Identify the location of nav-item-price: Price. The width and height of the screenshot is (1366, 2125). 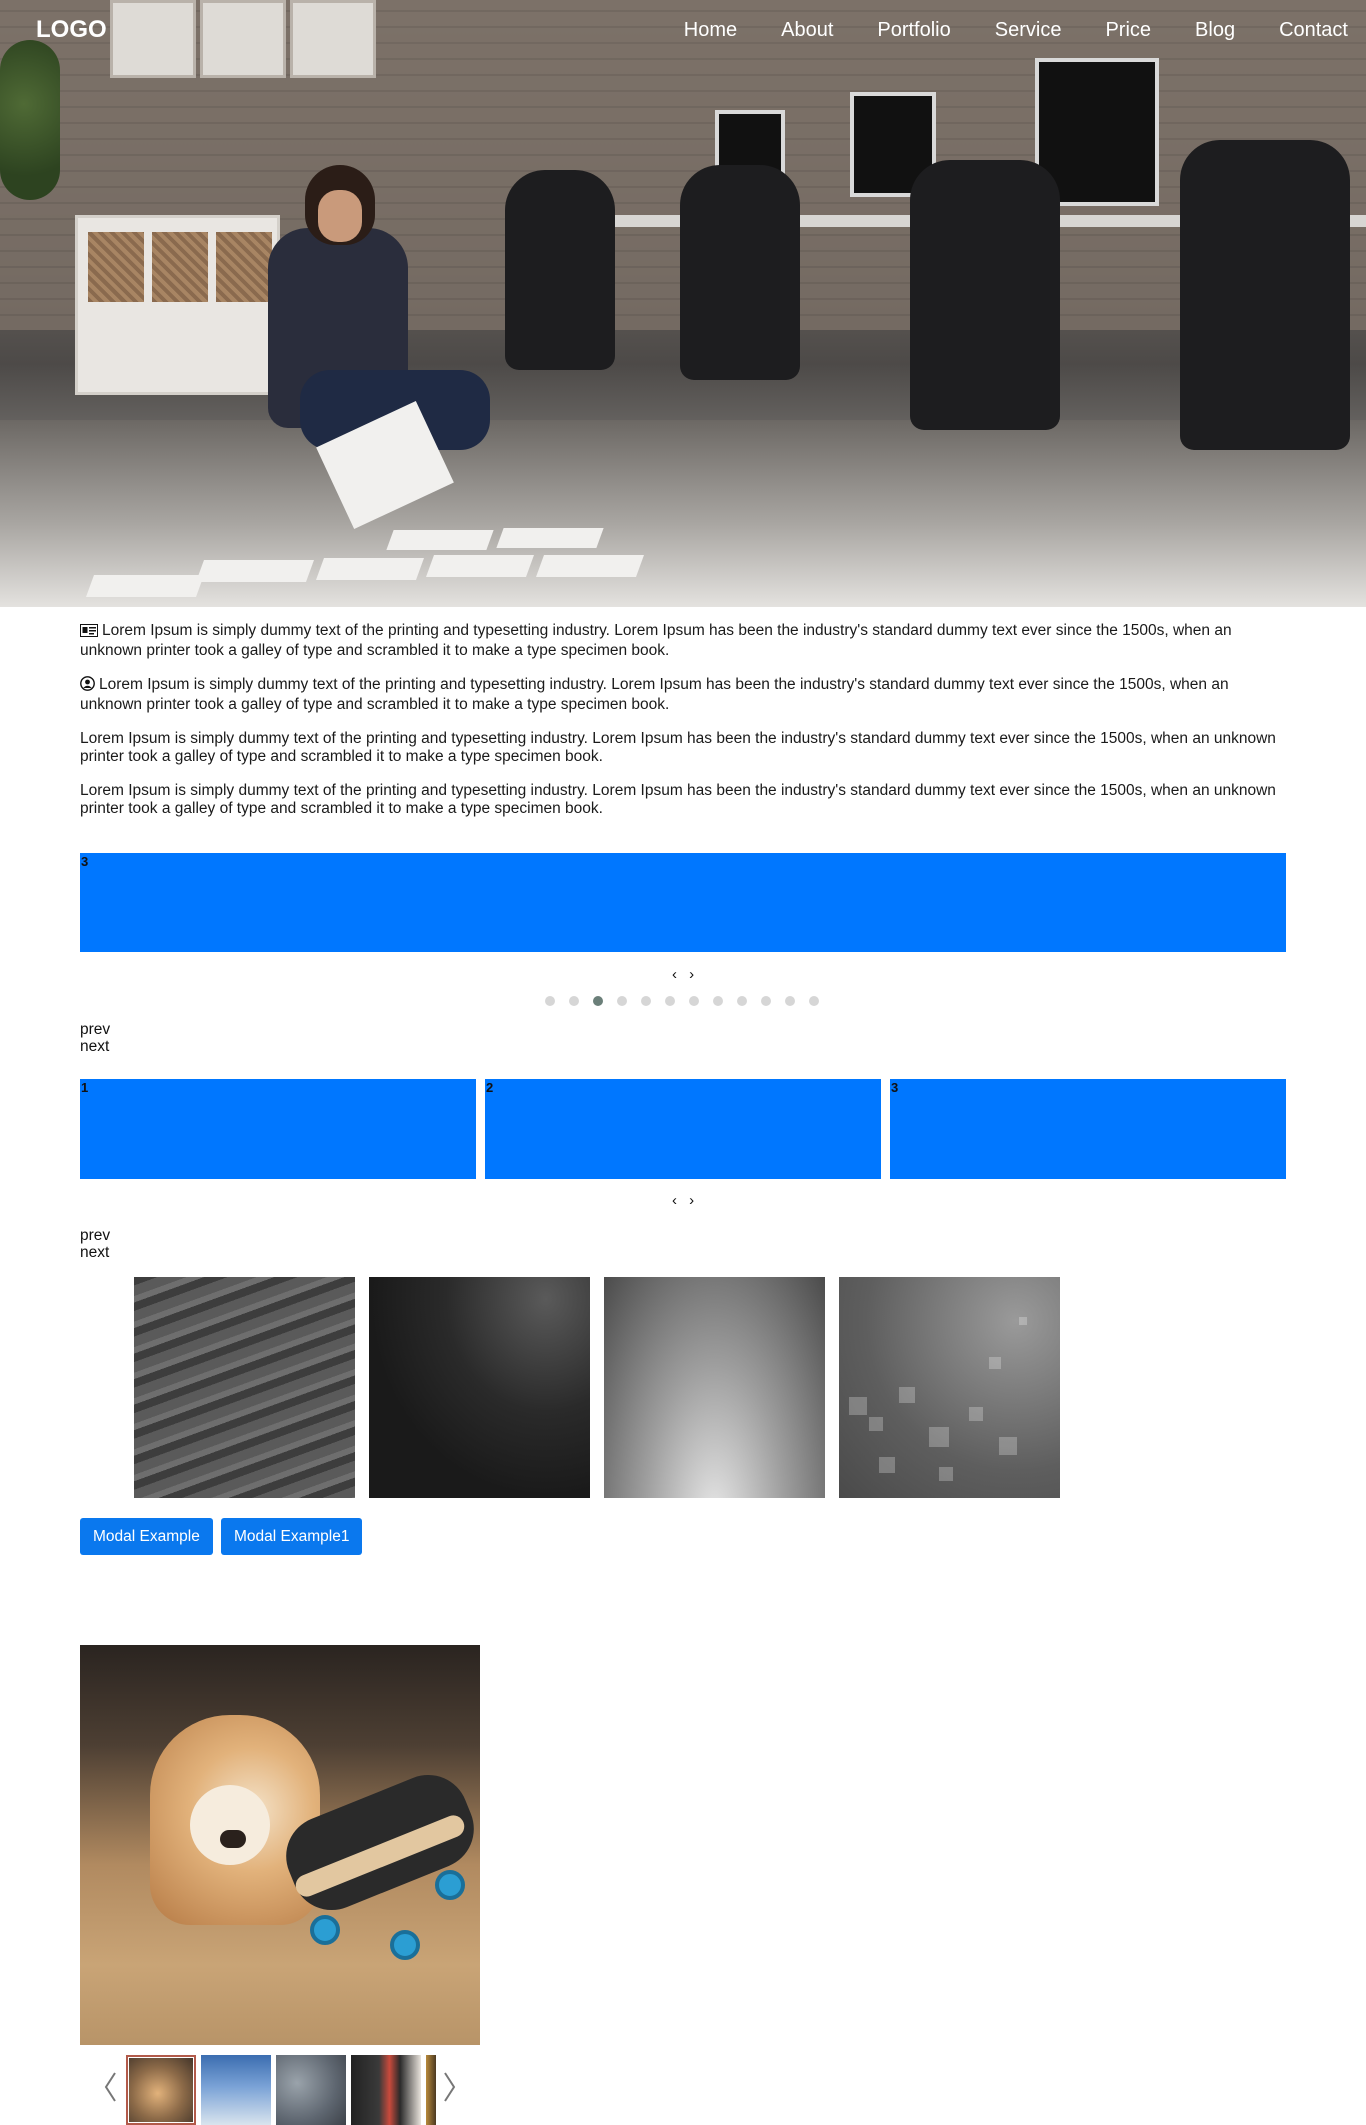
(1128, 30).